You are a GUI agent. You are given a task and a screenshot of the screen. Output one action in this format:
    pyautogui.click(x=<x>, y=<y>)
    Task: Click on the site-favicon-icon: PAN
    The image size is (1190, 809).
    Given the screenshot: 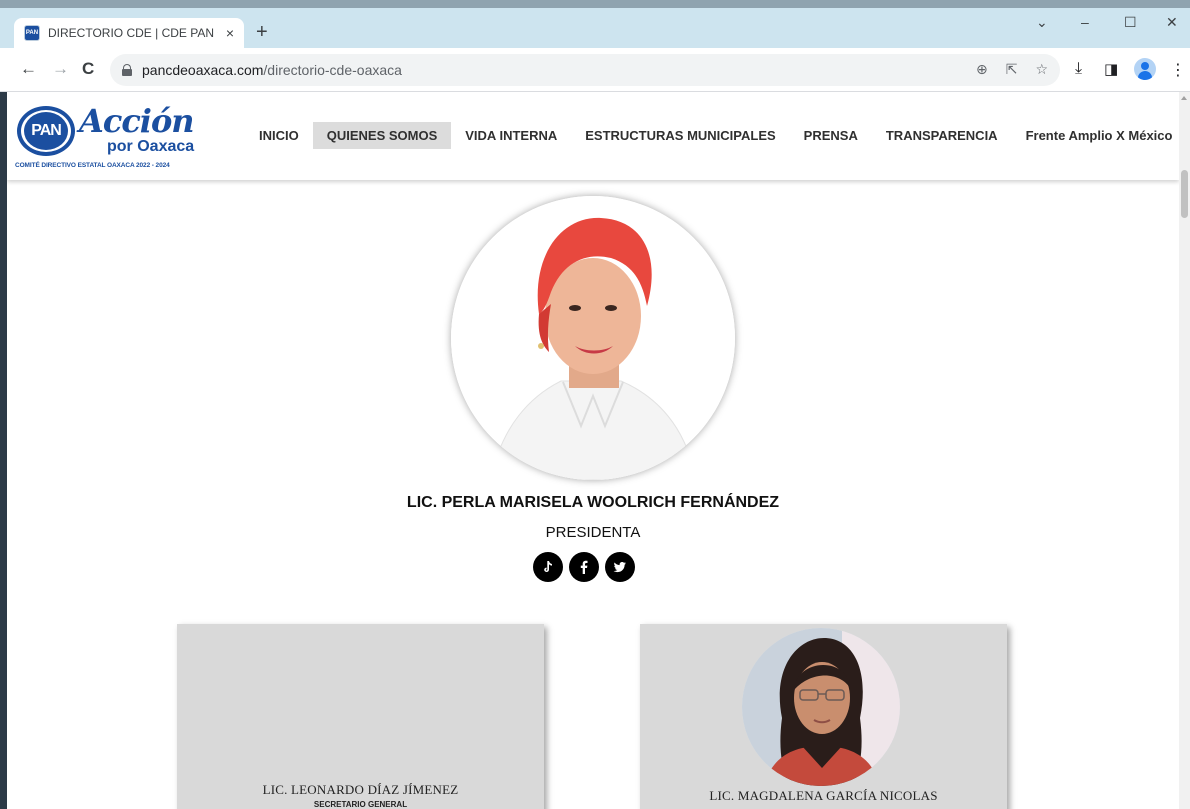 What is the action you would take?
    pyautogui.click(x=32, y=33)
    